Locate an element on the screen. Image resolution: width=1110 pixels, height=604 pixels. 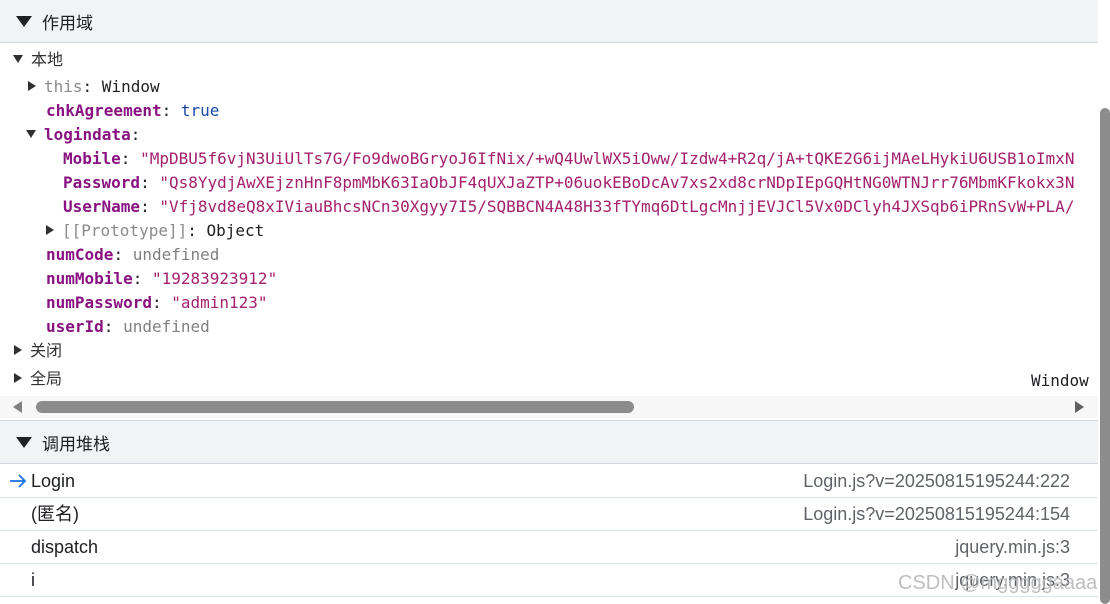
frame-location: Login.js?v=20250815195244:222 is located at coordinates (936, 481).